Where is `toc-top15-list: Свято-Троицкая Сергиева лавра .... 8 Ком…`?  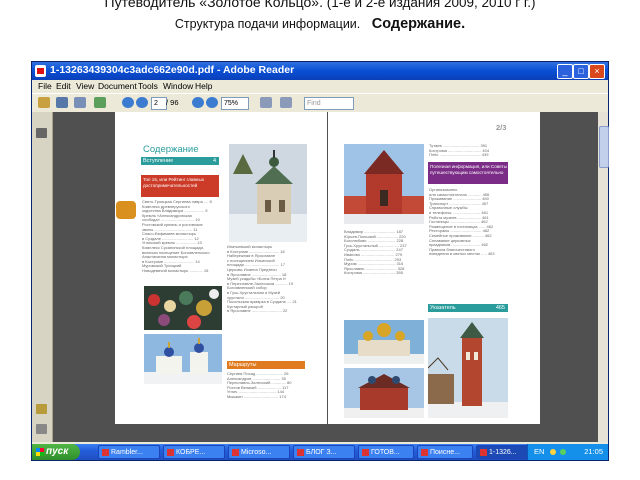 toc-top15-list: Свято-Троицкая Сергиева лавра .... 8 Ком… is located at coordinates (177, 236).